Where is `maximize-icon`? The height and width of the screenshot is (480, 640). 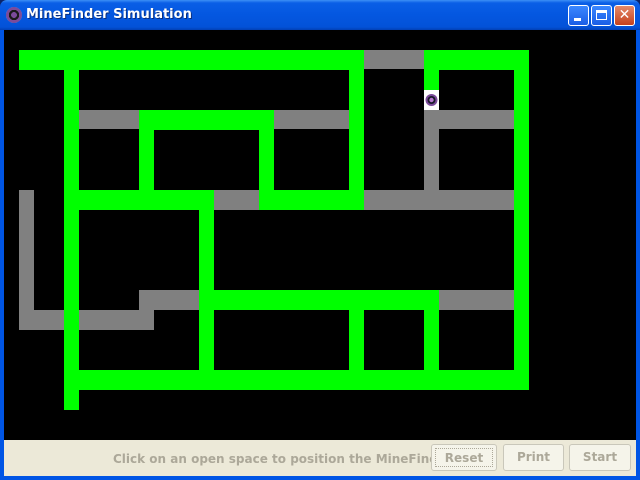 maximize-icon is located at coordinates (601, 15).